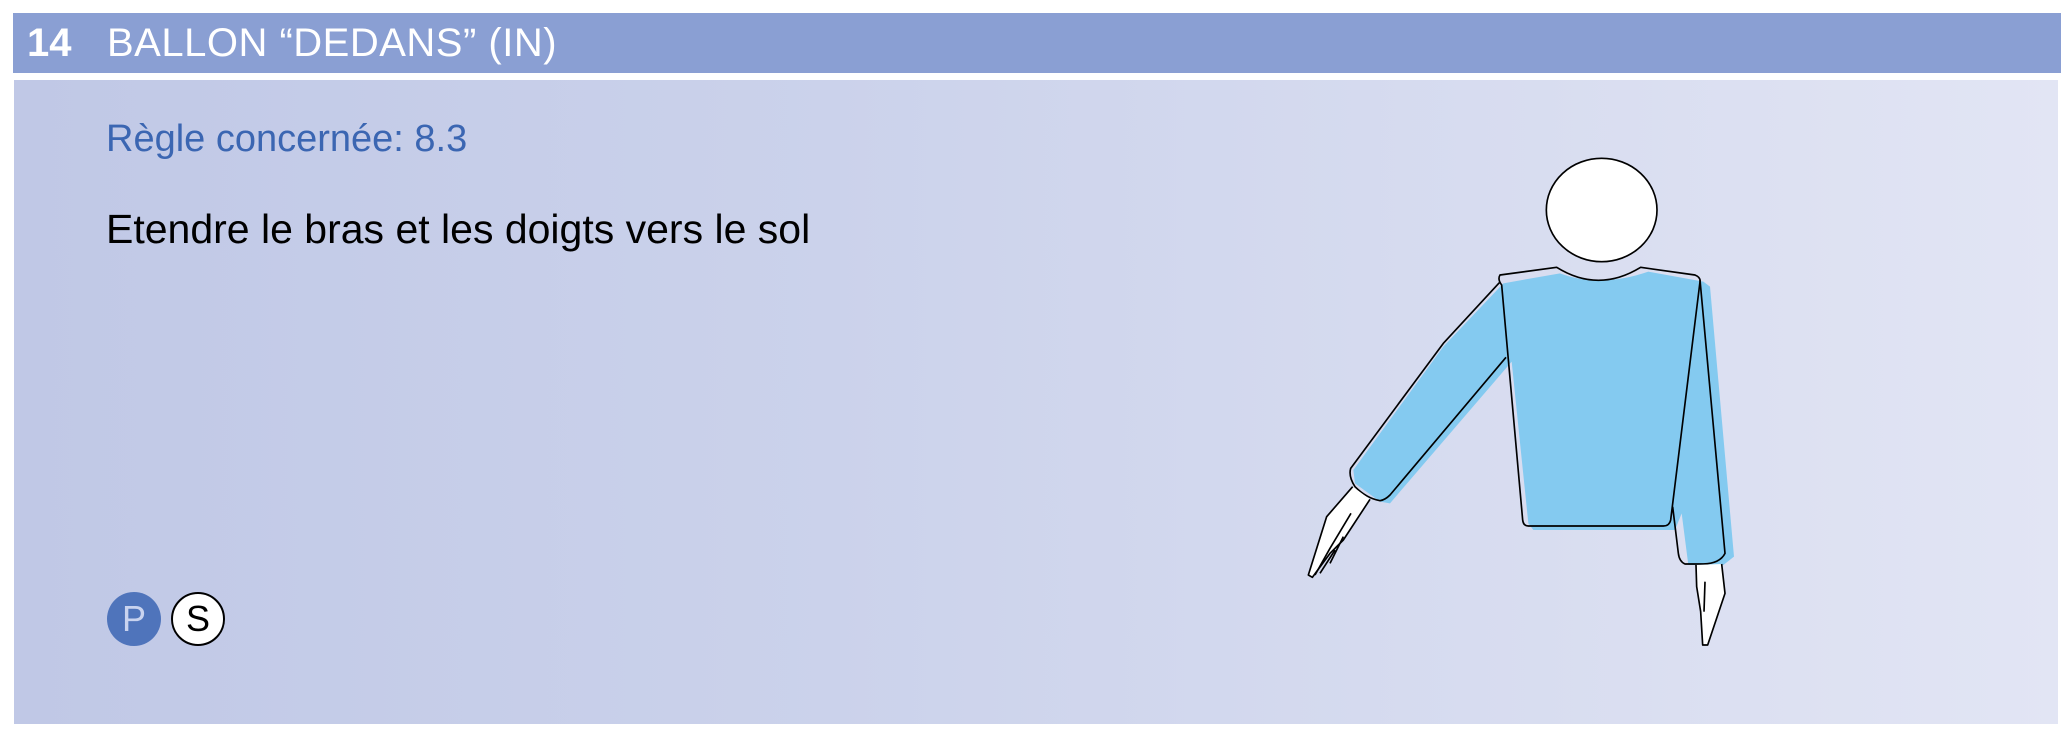 The height and width of the screenshot is (734, 2070). I want to click on badge-p-label: P, so click(133, 618).